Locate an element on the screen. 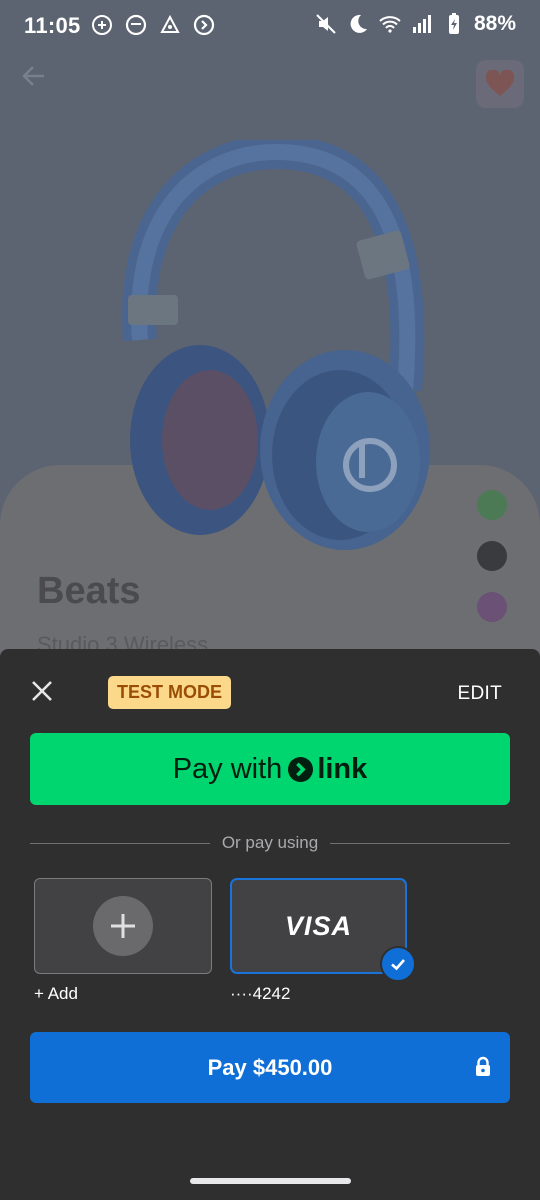  battery-percent: 88% is located at coordinates (494, 23).